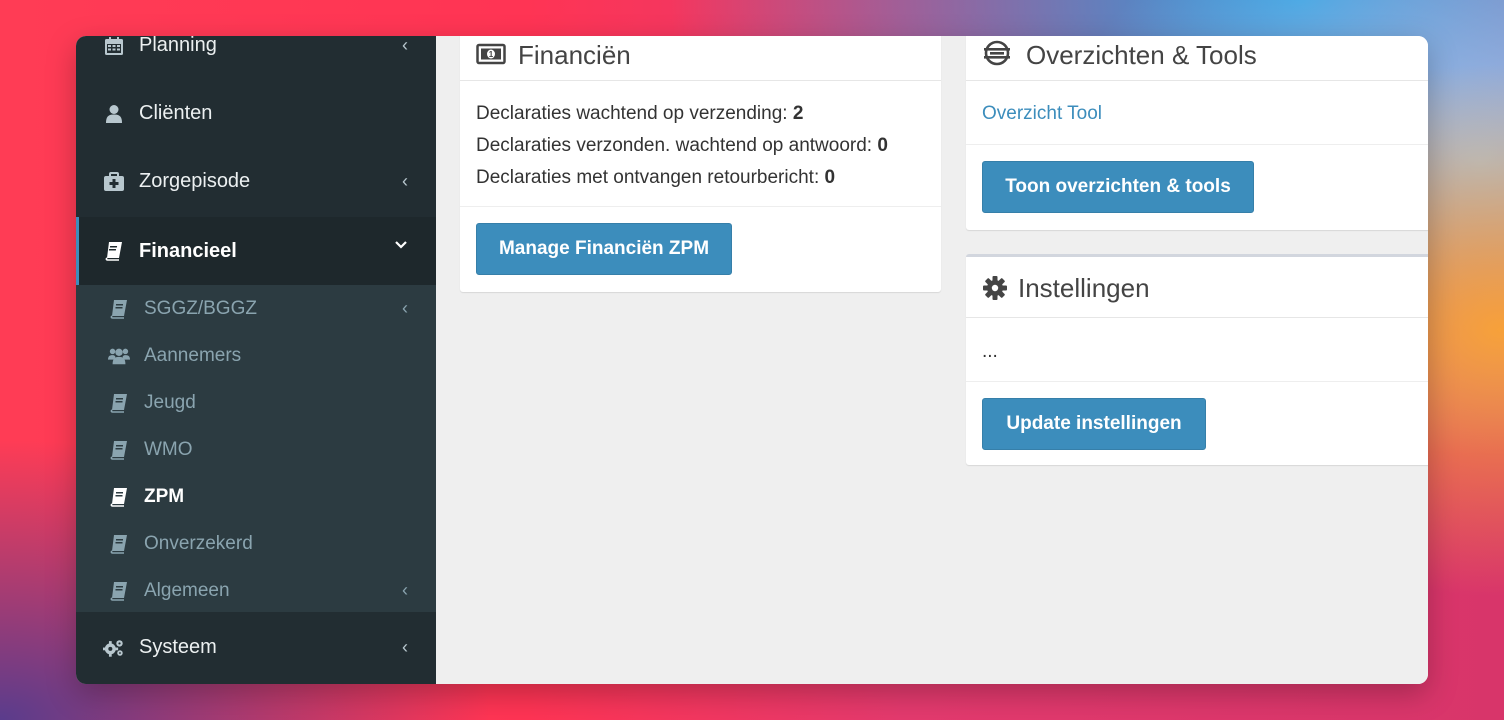 This screenshot has width=1504, height=720. Describe the element at coordinates (1197, 359) in the screenshot. I see `instellingen-box: Instellingen ... Update instellingen` at that location.